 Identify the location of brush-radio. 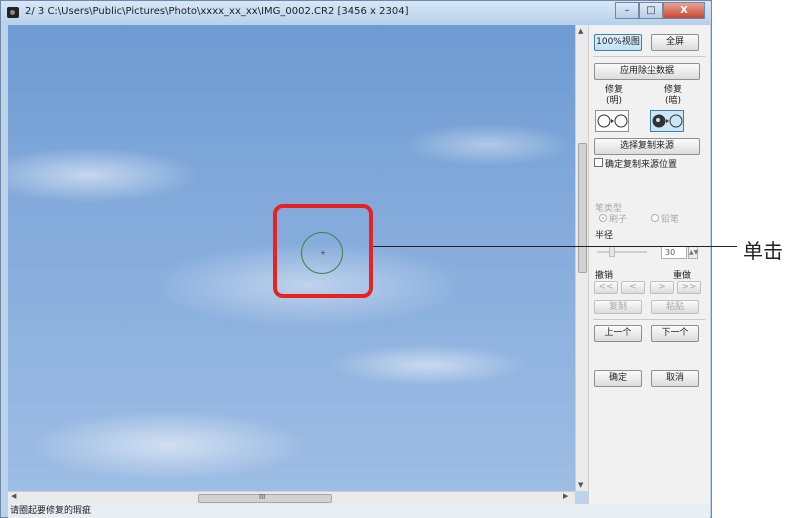
(603, 218).